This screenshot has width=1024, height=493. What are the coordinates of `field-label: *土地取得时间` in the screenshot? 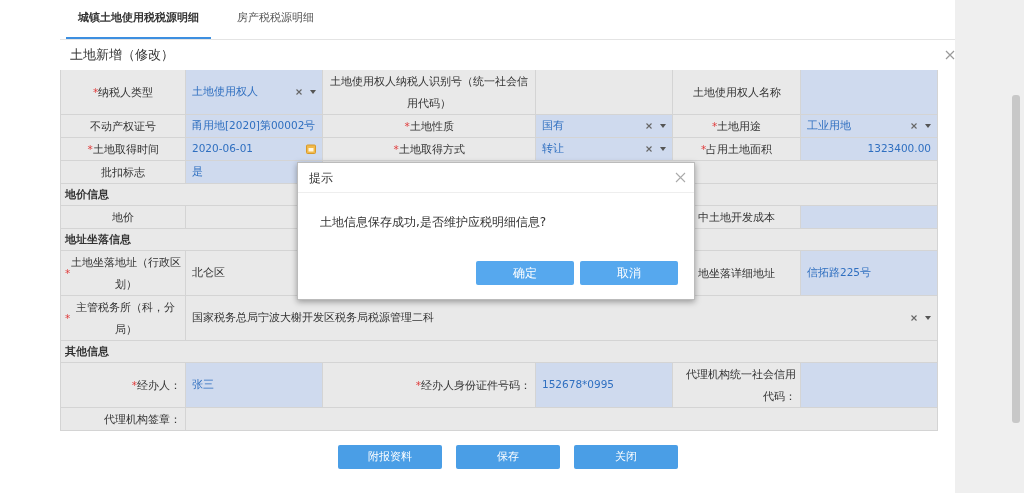 It's located at (123, 149).